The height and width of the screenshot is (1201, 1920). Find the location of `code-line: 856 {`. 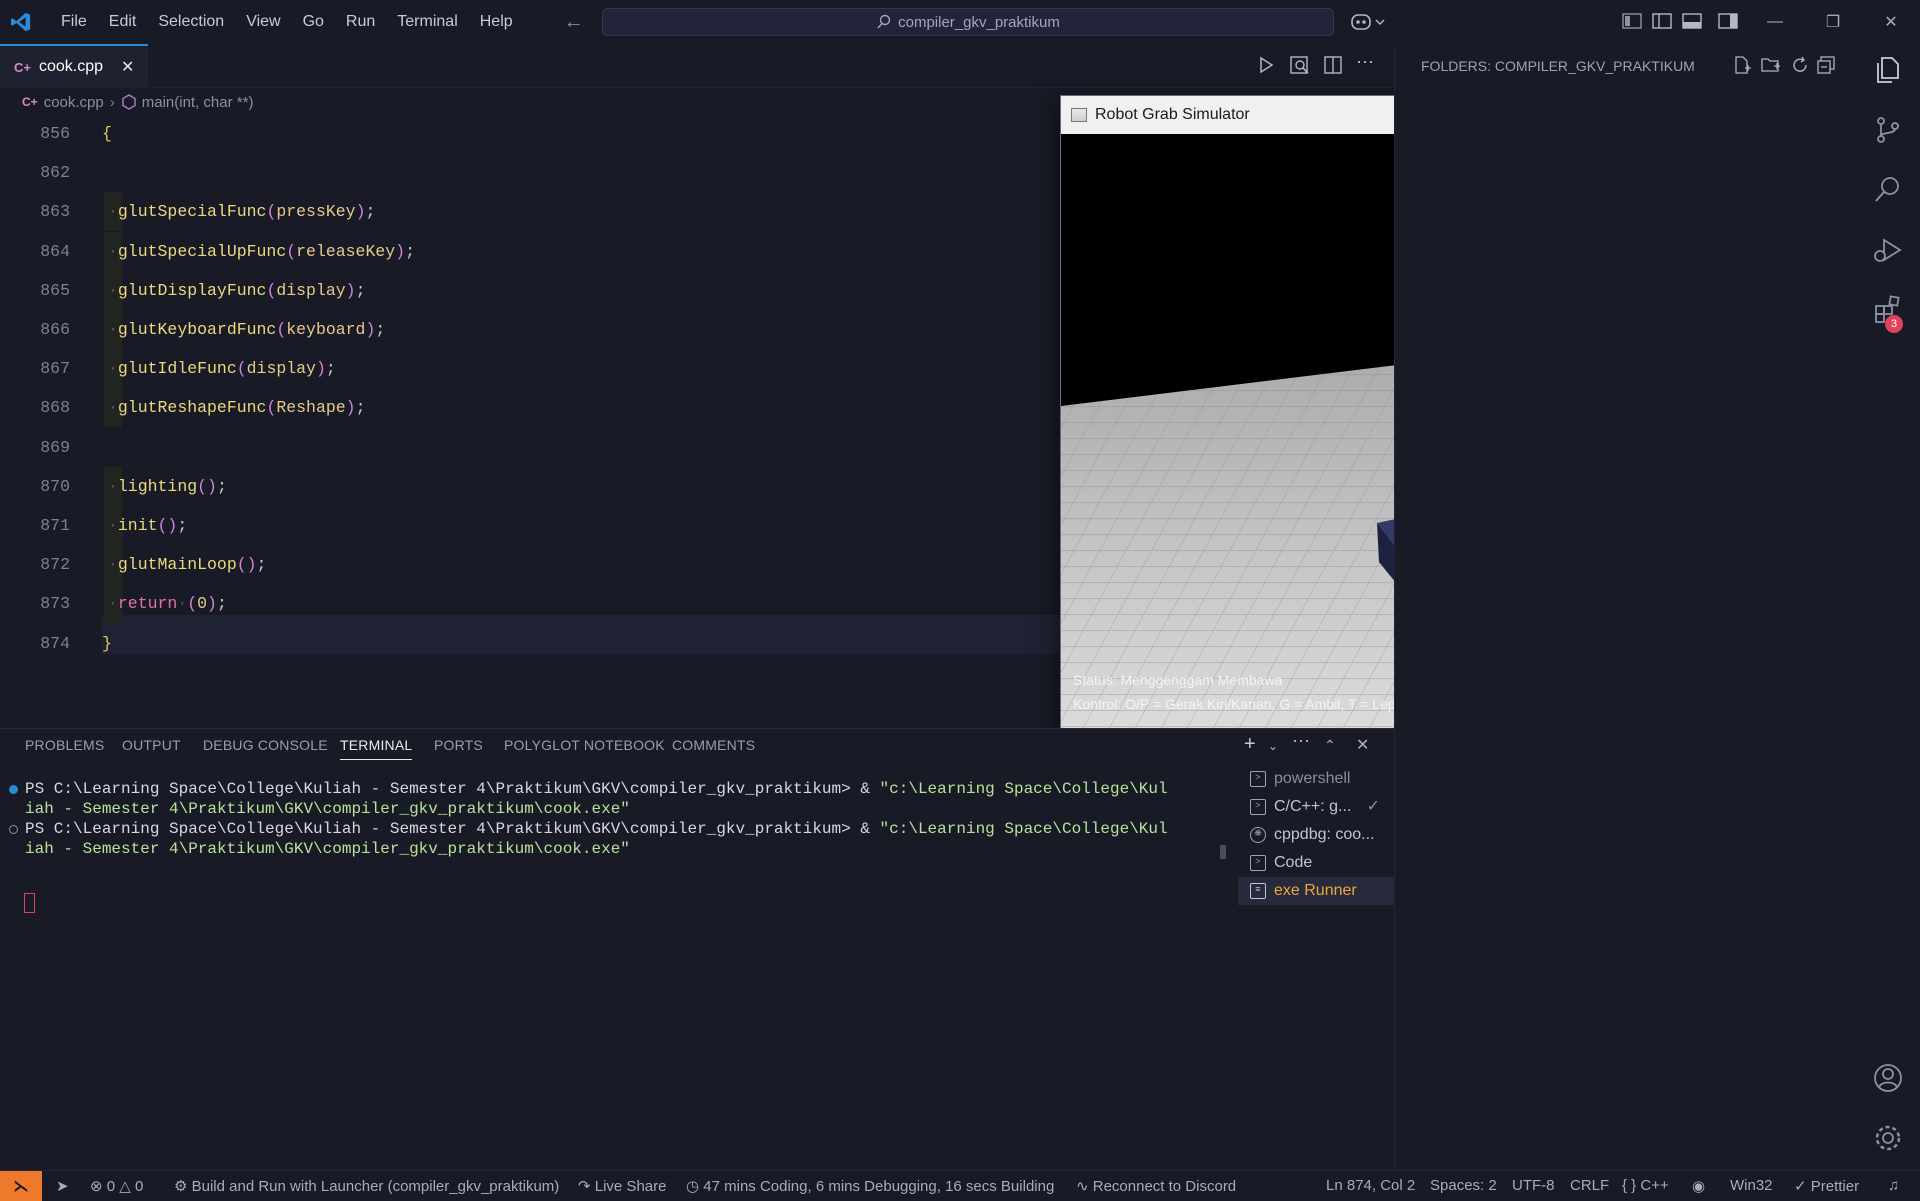

code-line: 856 { is located at coordinates (531, 133).